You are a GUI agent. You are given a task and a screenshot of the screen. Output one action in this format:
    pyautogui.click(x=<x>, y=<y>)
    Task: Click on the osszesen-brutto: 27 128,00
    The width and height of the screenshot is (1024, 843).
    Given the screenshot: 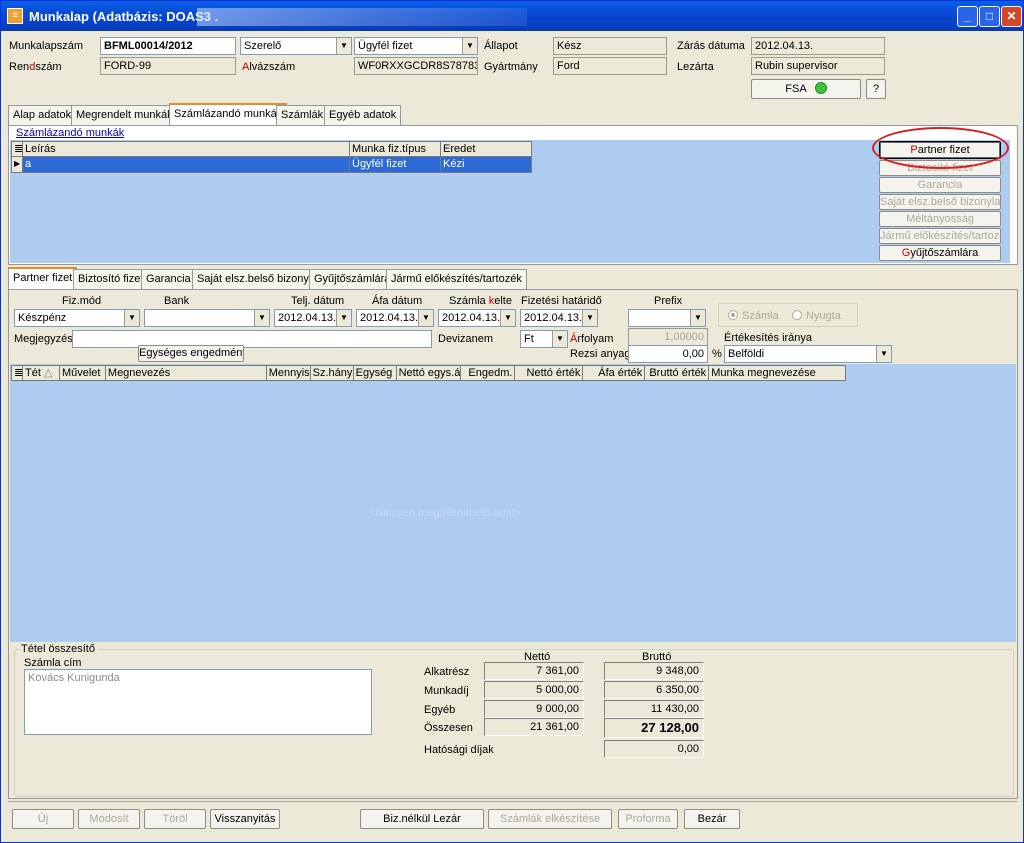 What is the action you would take?
    pyautogui.click(x=654, y=728)
    